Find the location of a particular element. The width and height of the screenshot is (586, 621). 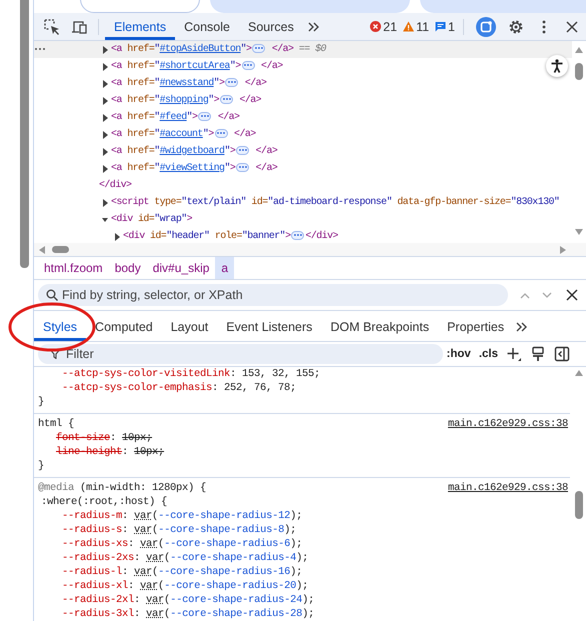

panel-tab: Sources is located at coordinates (270, 26).